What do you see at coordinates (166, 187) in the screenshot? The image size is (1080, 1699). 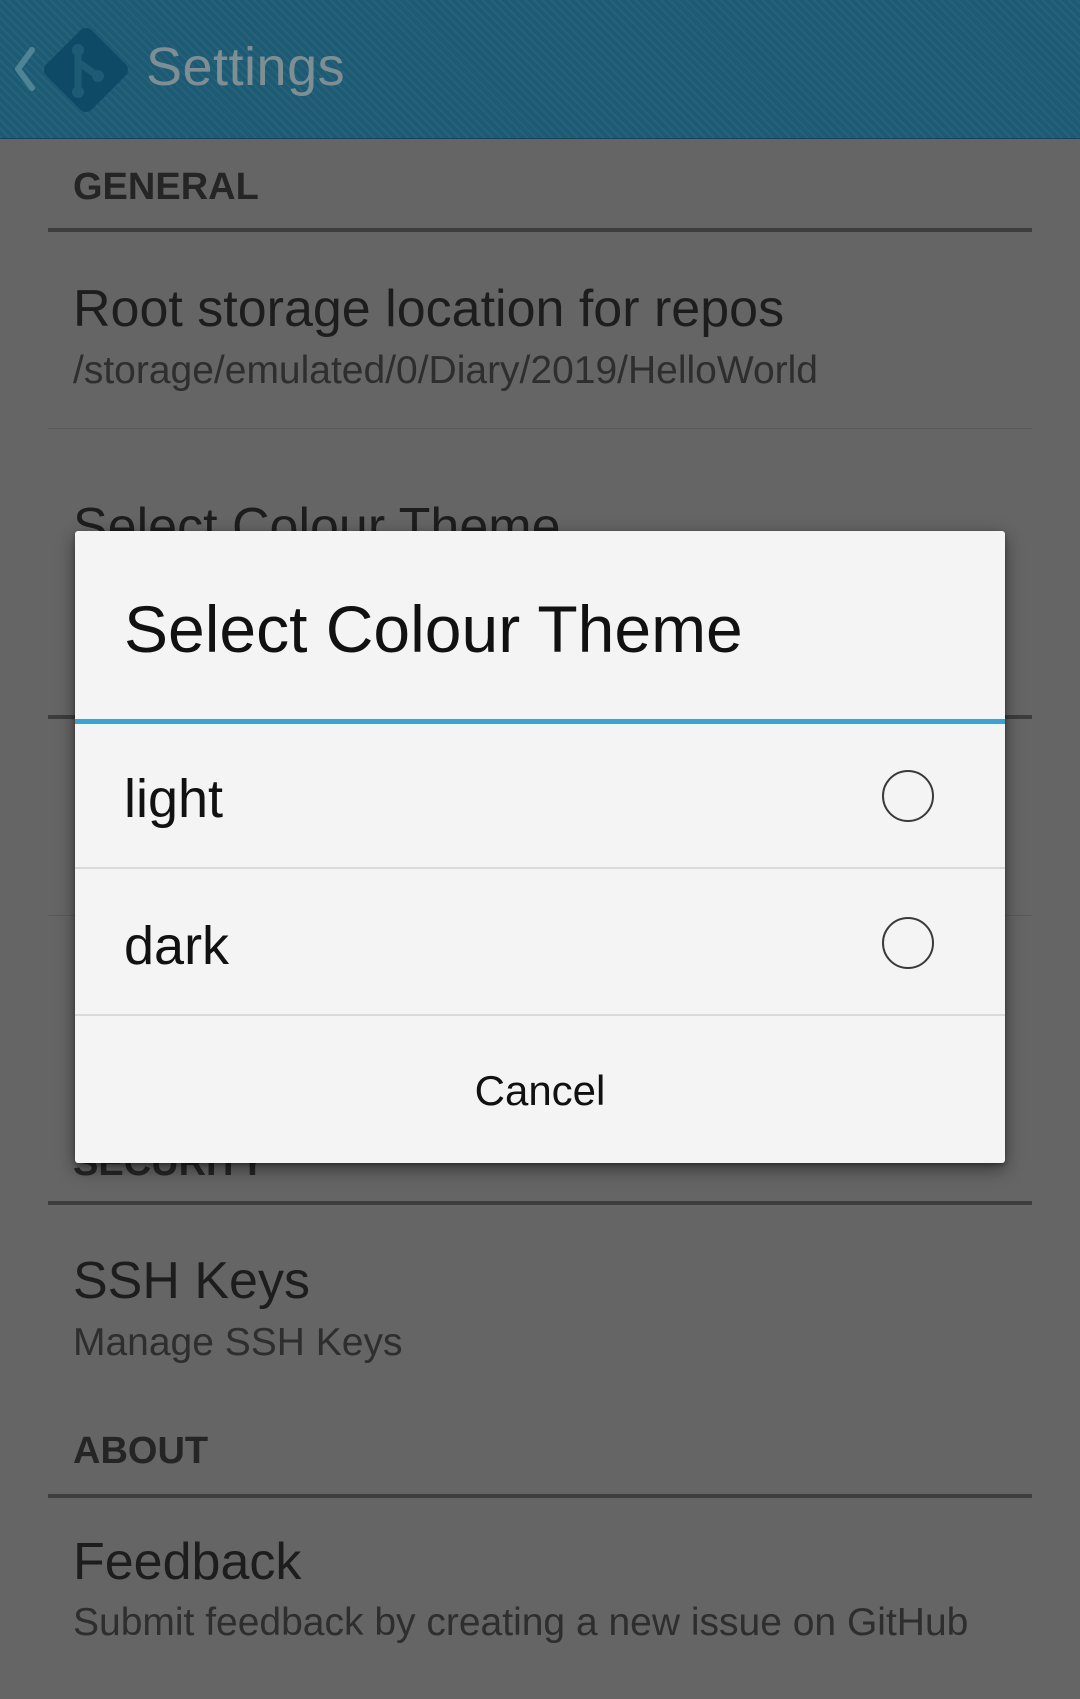 I see `category-general: GENERAL` at bounding box center [166, 187].